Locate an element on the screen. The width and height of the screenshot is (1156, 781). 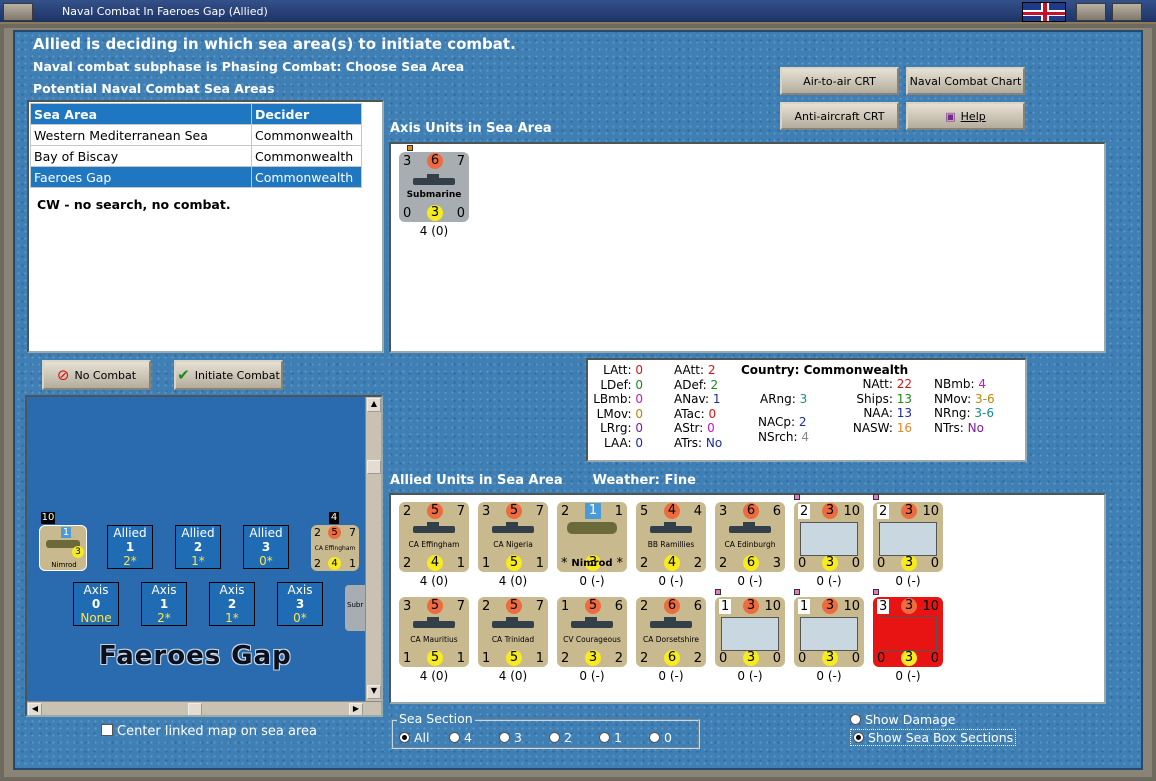
show-sections-radio: Show Sea Box Sections is located at coordinates (933, 737).